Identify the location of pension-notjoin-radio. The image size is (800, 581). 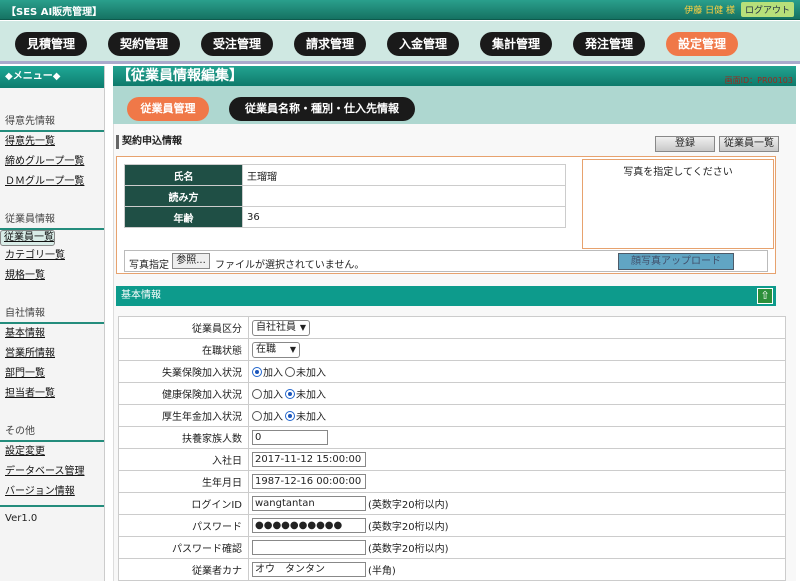
(290, 415).